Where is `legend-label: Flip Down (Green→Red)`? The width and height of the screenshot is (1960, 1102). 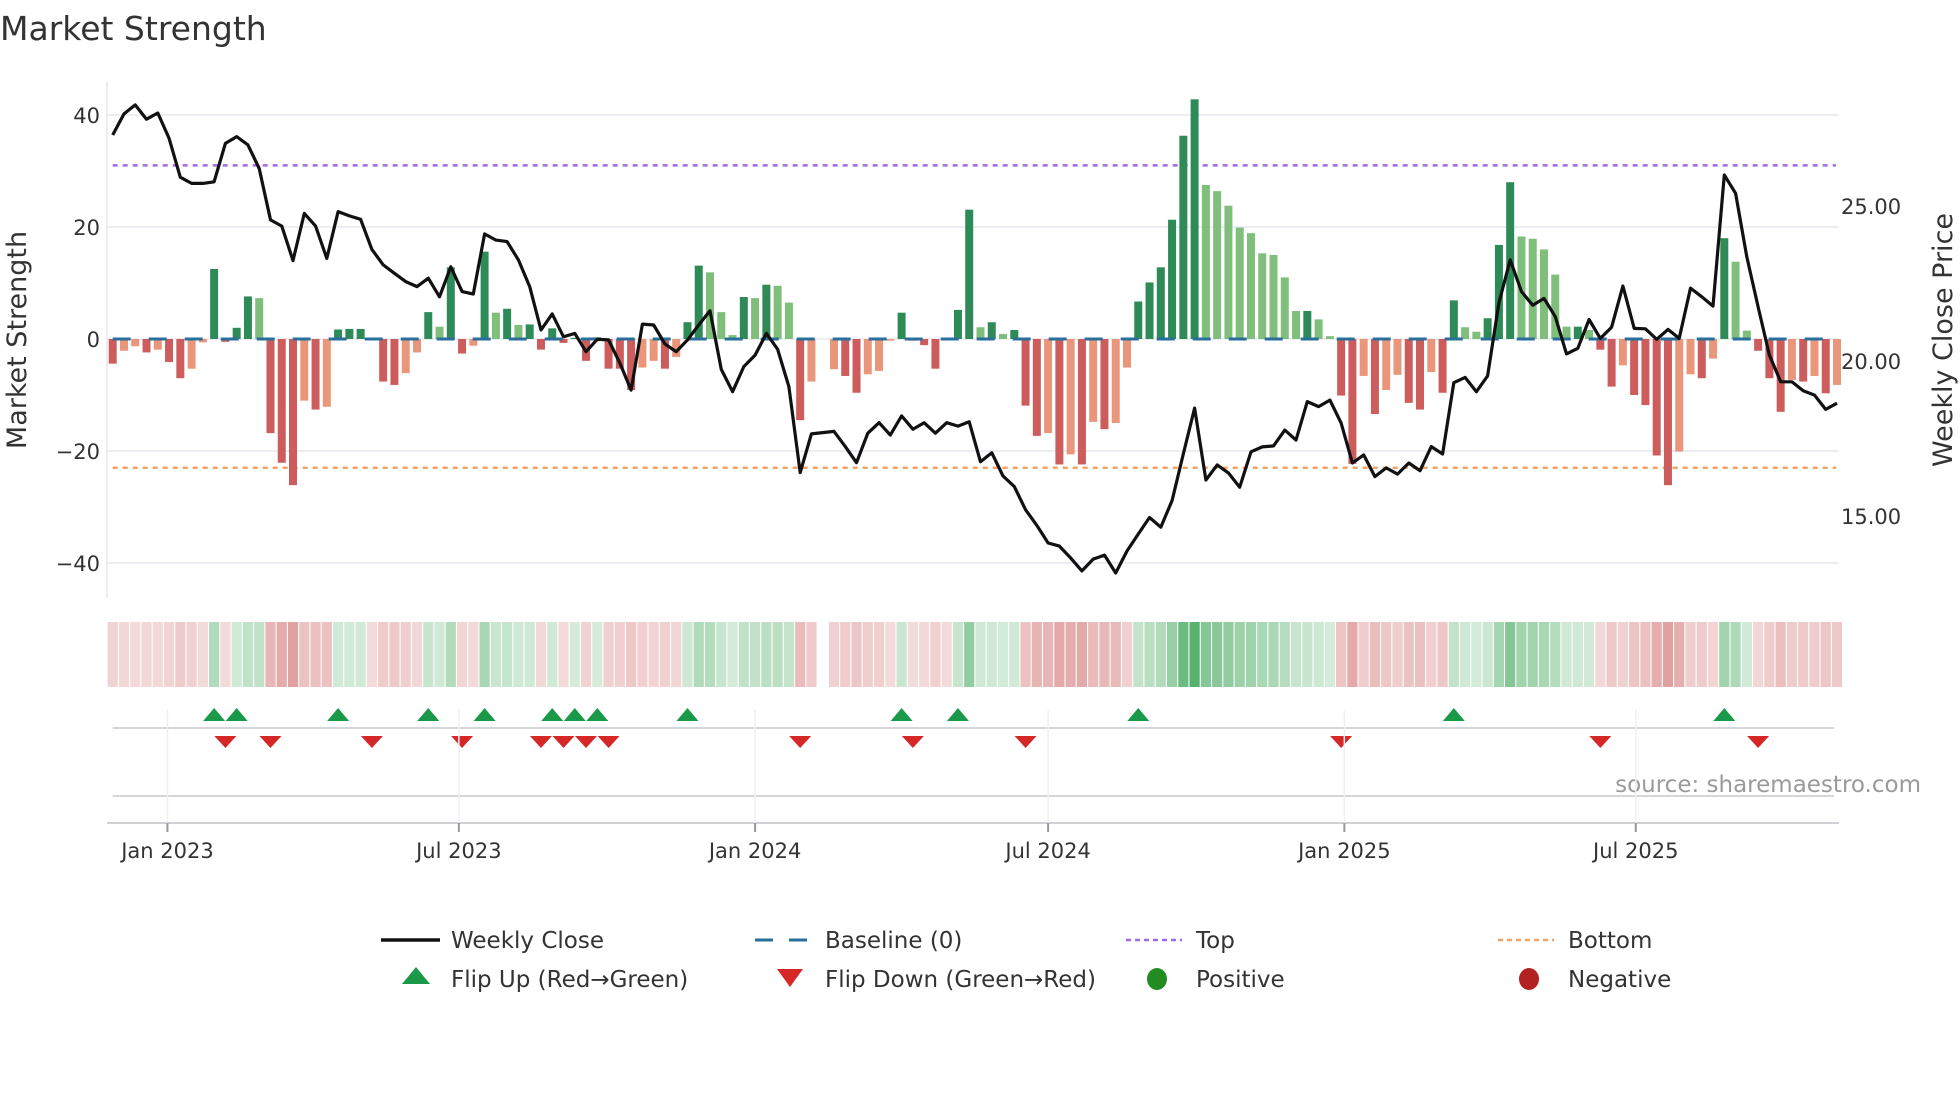
legend-label: Flip Down (Green→Red) is located at coordinates (960, 980).